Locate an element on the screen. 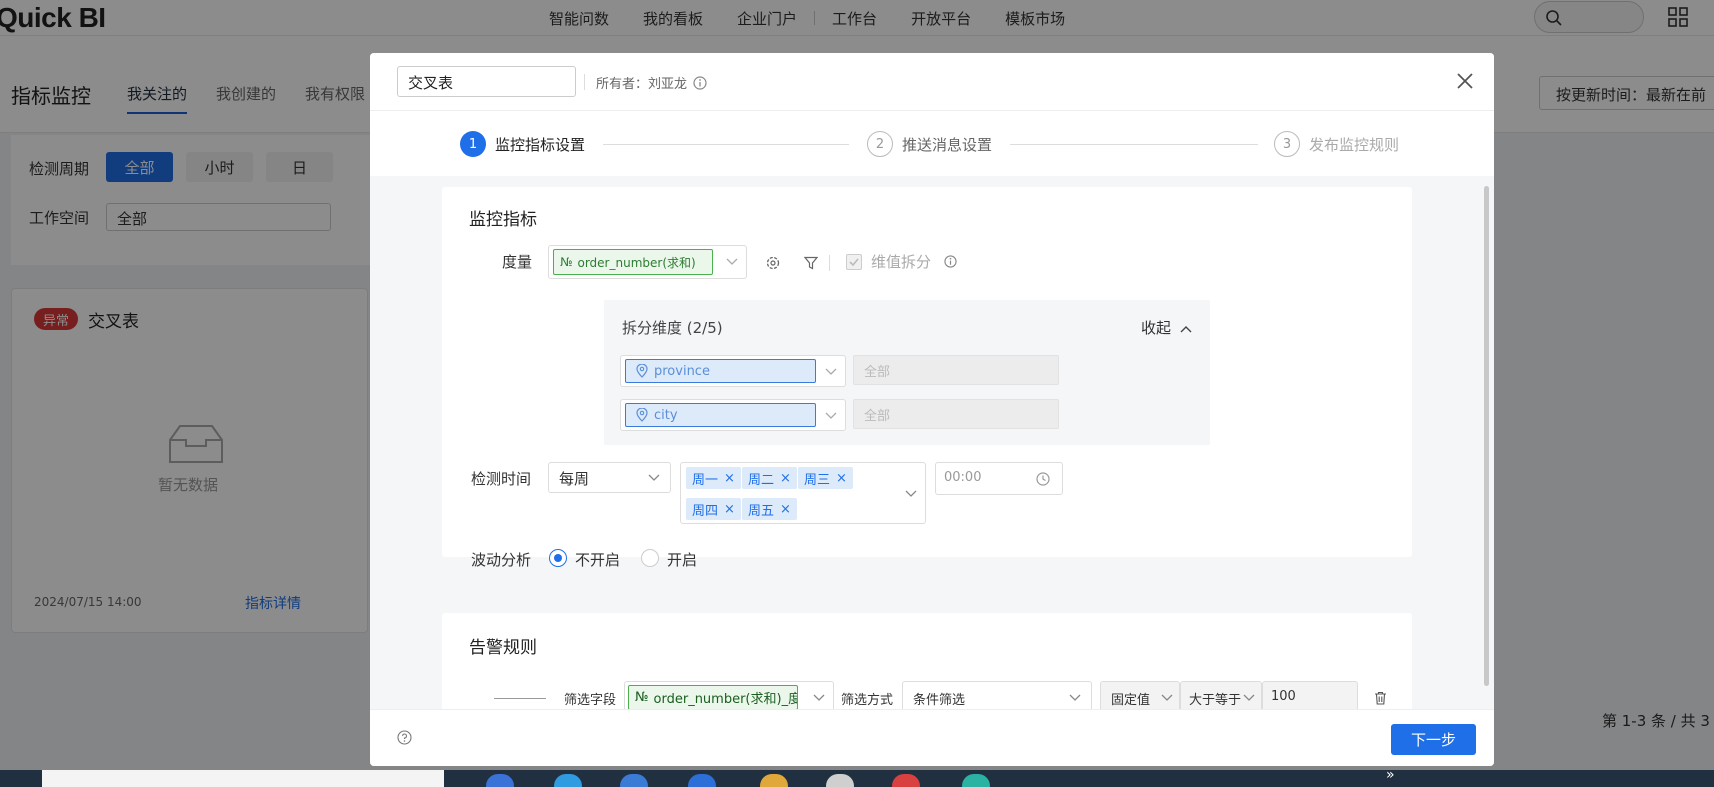  chevron-up-icon is located at coordinates (1186, 329).